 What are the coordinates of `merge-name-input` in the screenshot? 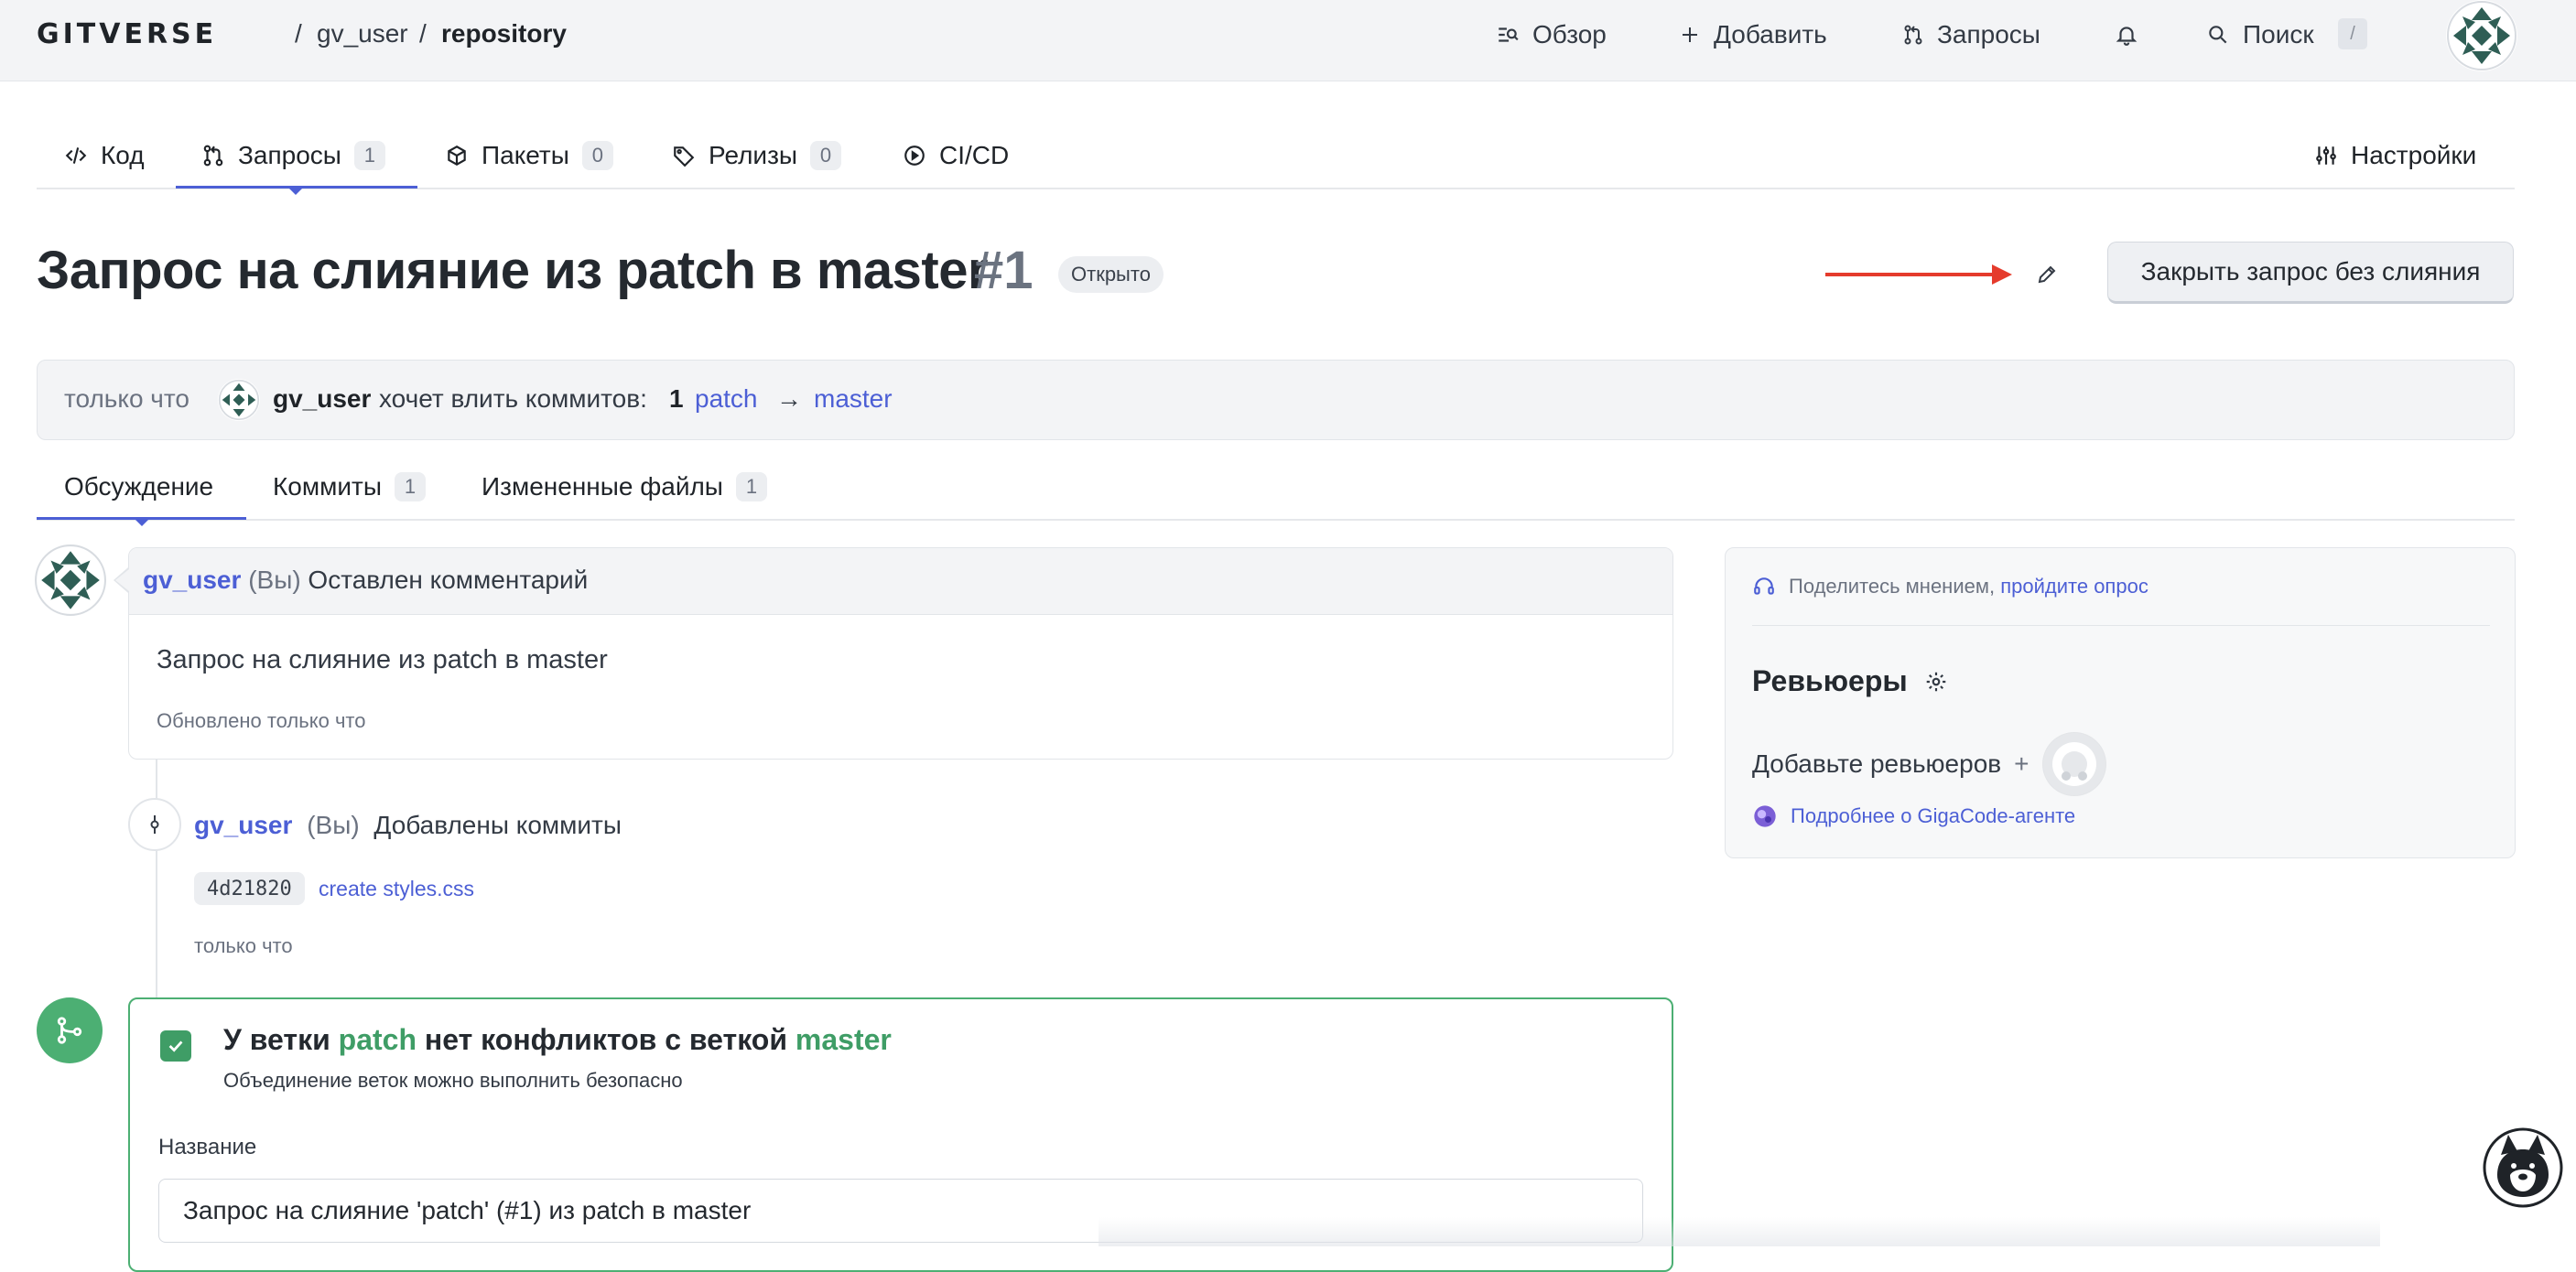 It's located at (901, 1211).